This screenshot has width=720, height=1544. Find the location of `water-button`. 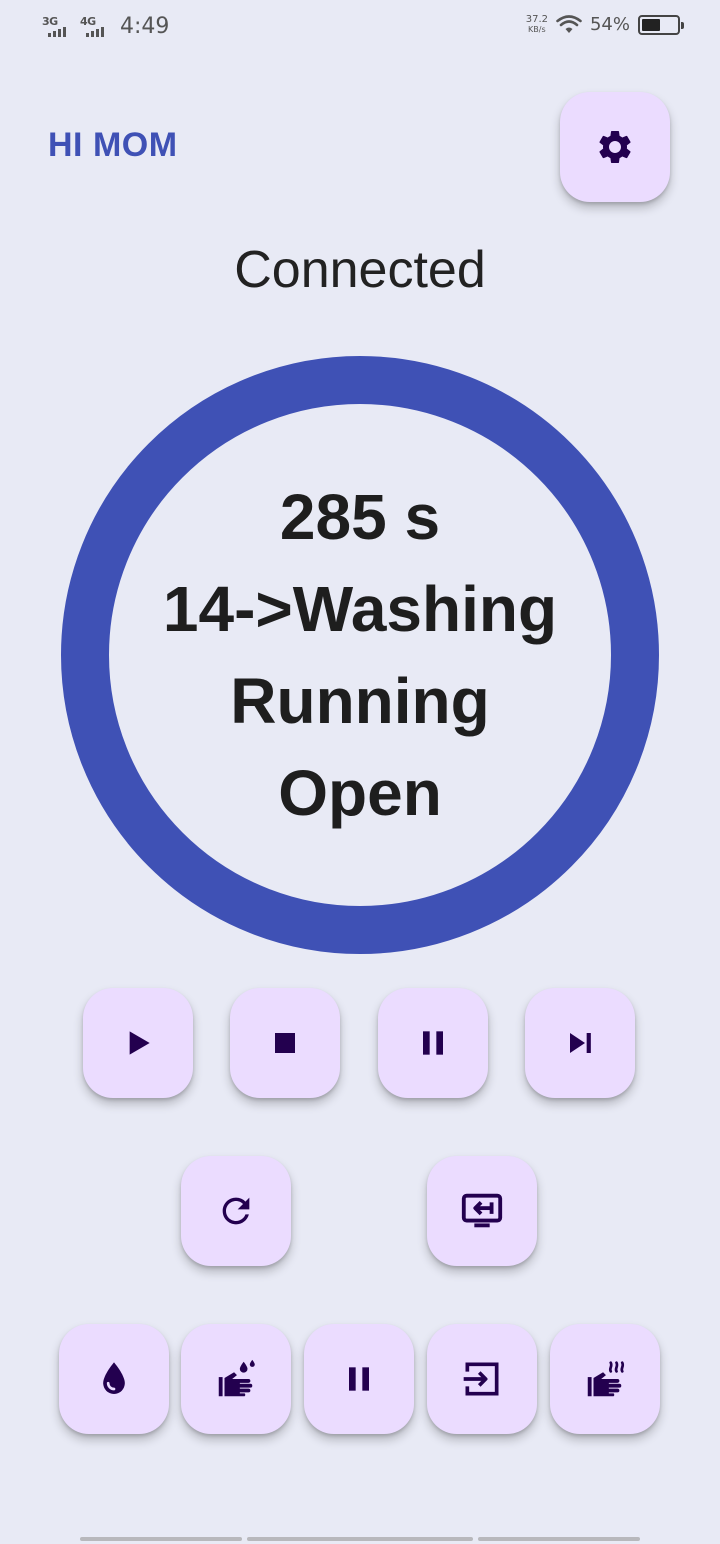

water-button is located at coordinates (114, 1379).